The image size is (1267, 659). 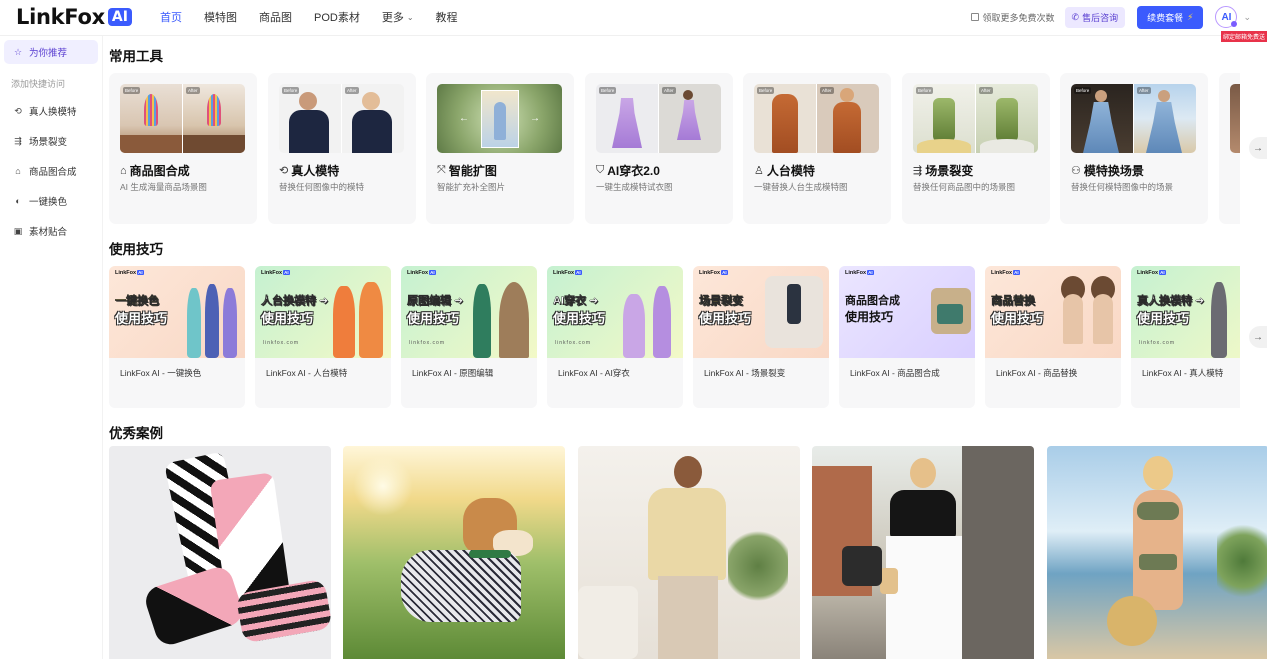 I want to click on tool-title: ⇶ 场景裂变, so click(x=943, y=171).